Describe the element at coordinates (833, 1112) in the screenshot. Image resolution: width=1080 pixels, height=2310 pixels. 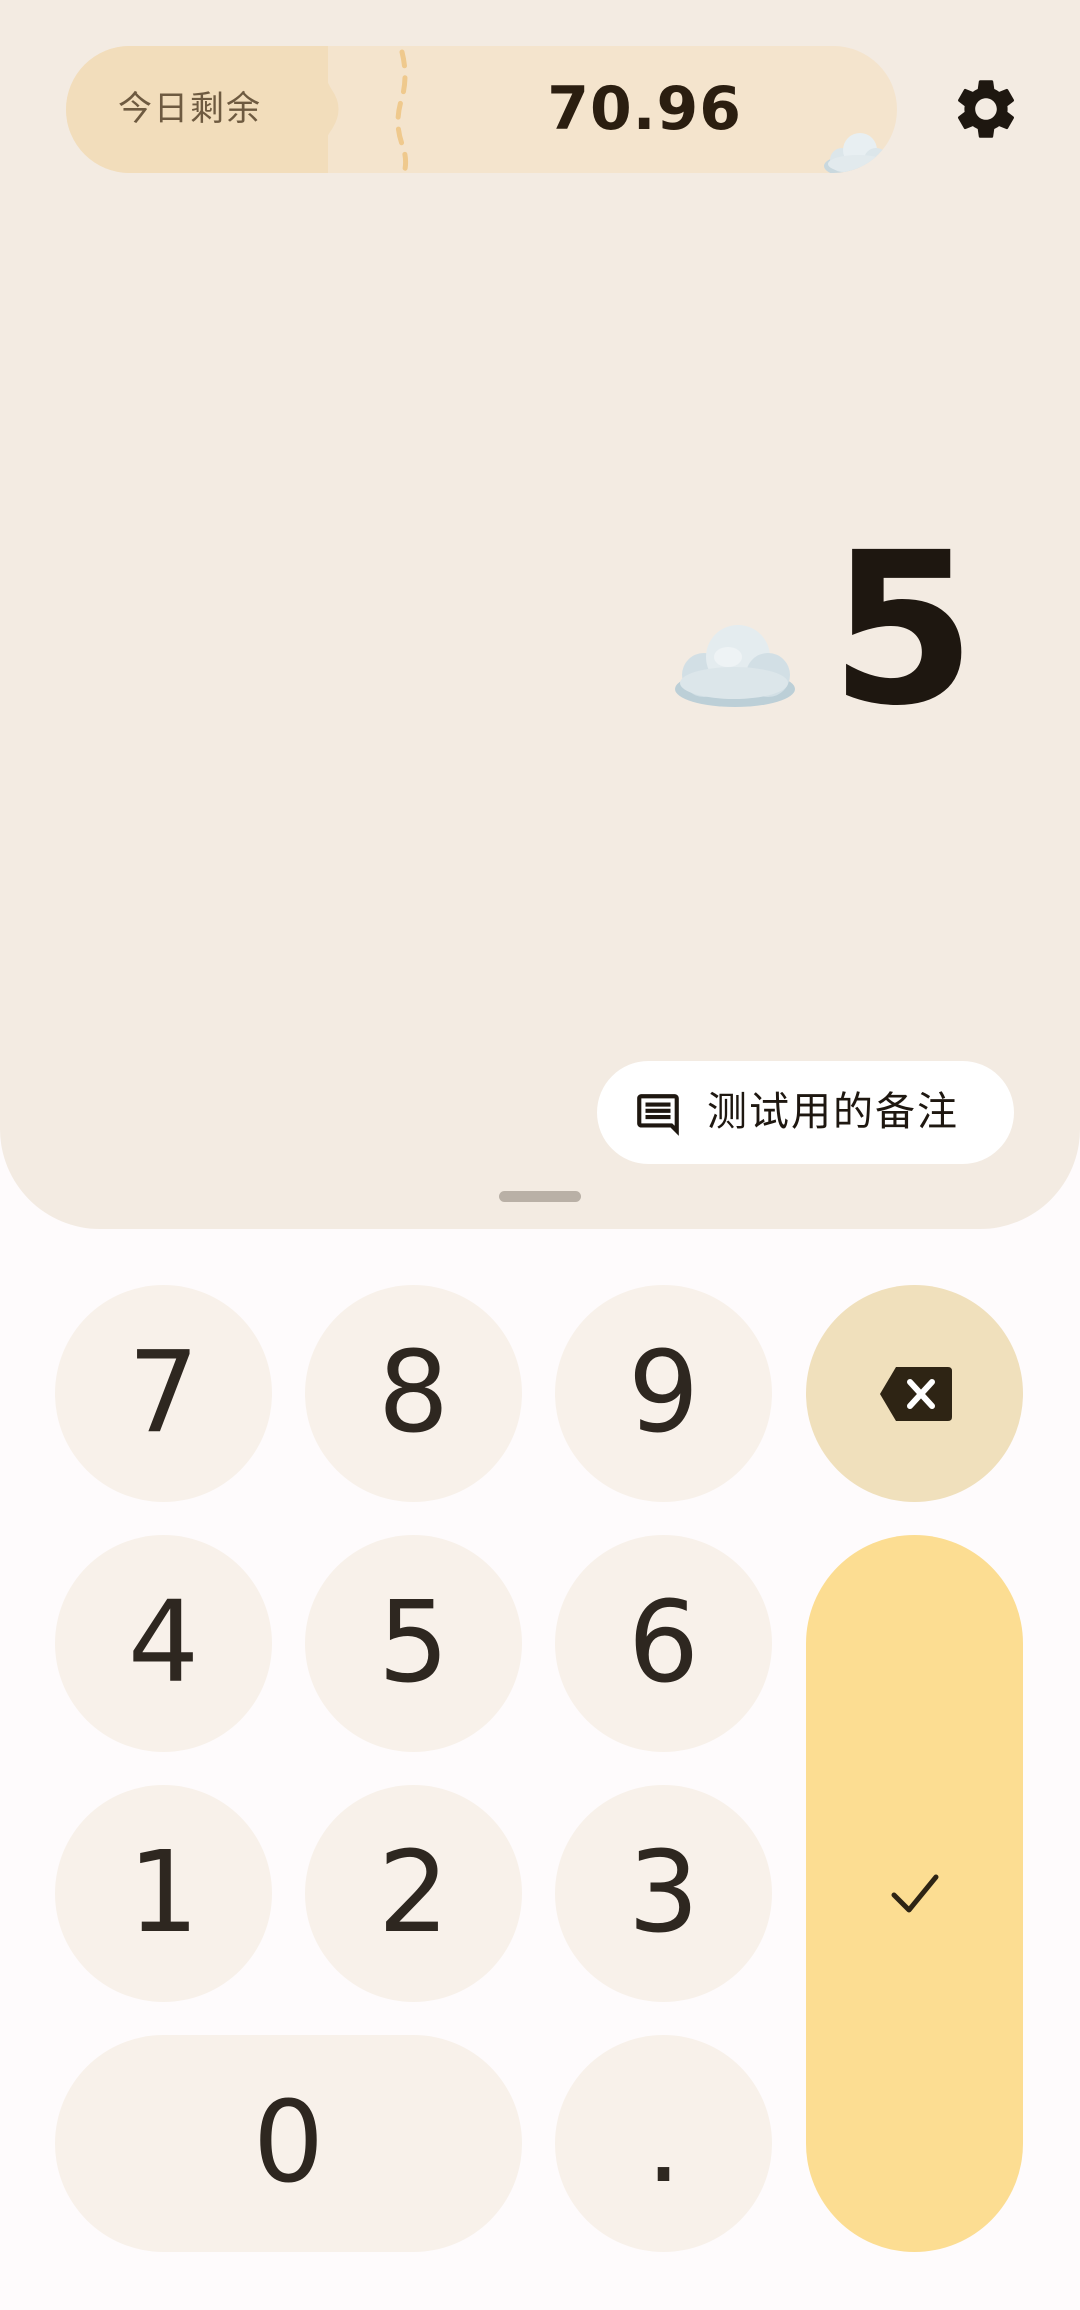
I see `note-text: 测试用的备注` at that location.